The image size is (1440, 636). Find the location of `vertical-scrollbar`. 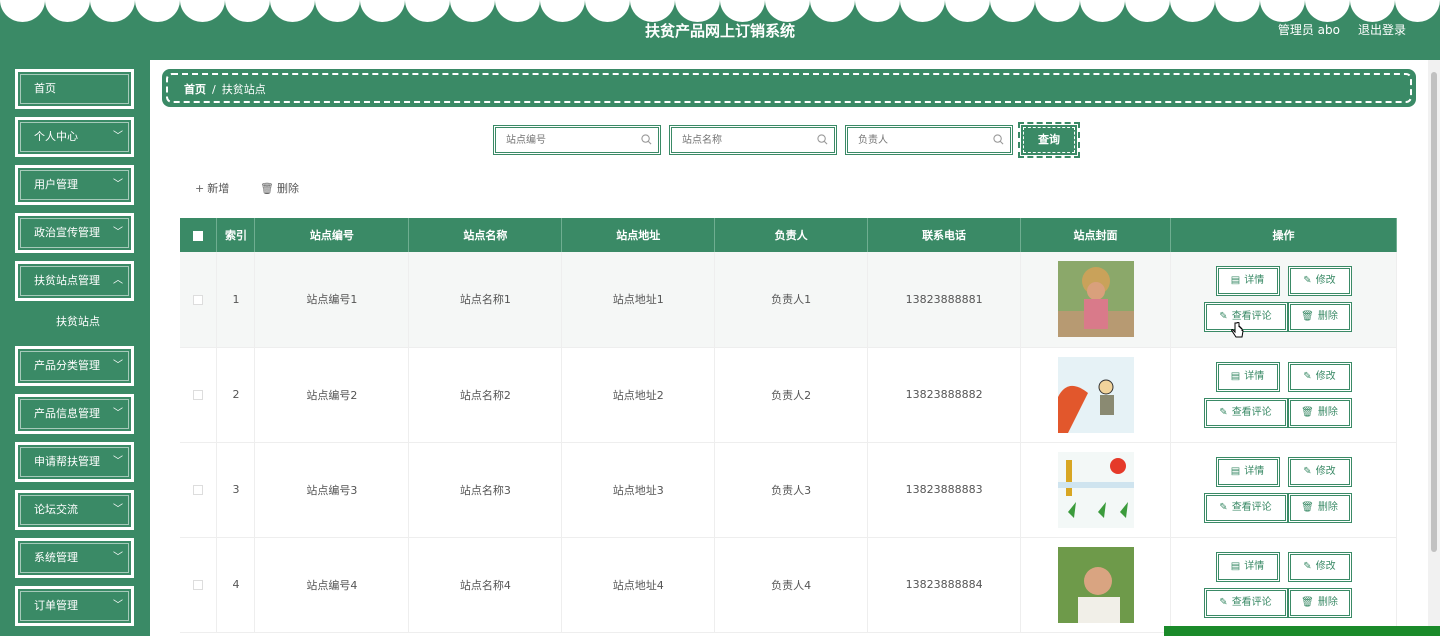

vertical-scrollbar is located at coordinates (1434, 348).